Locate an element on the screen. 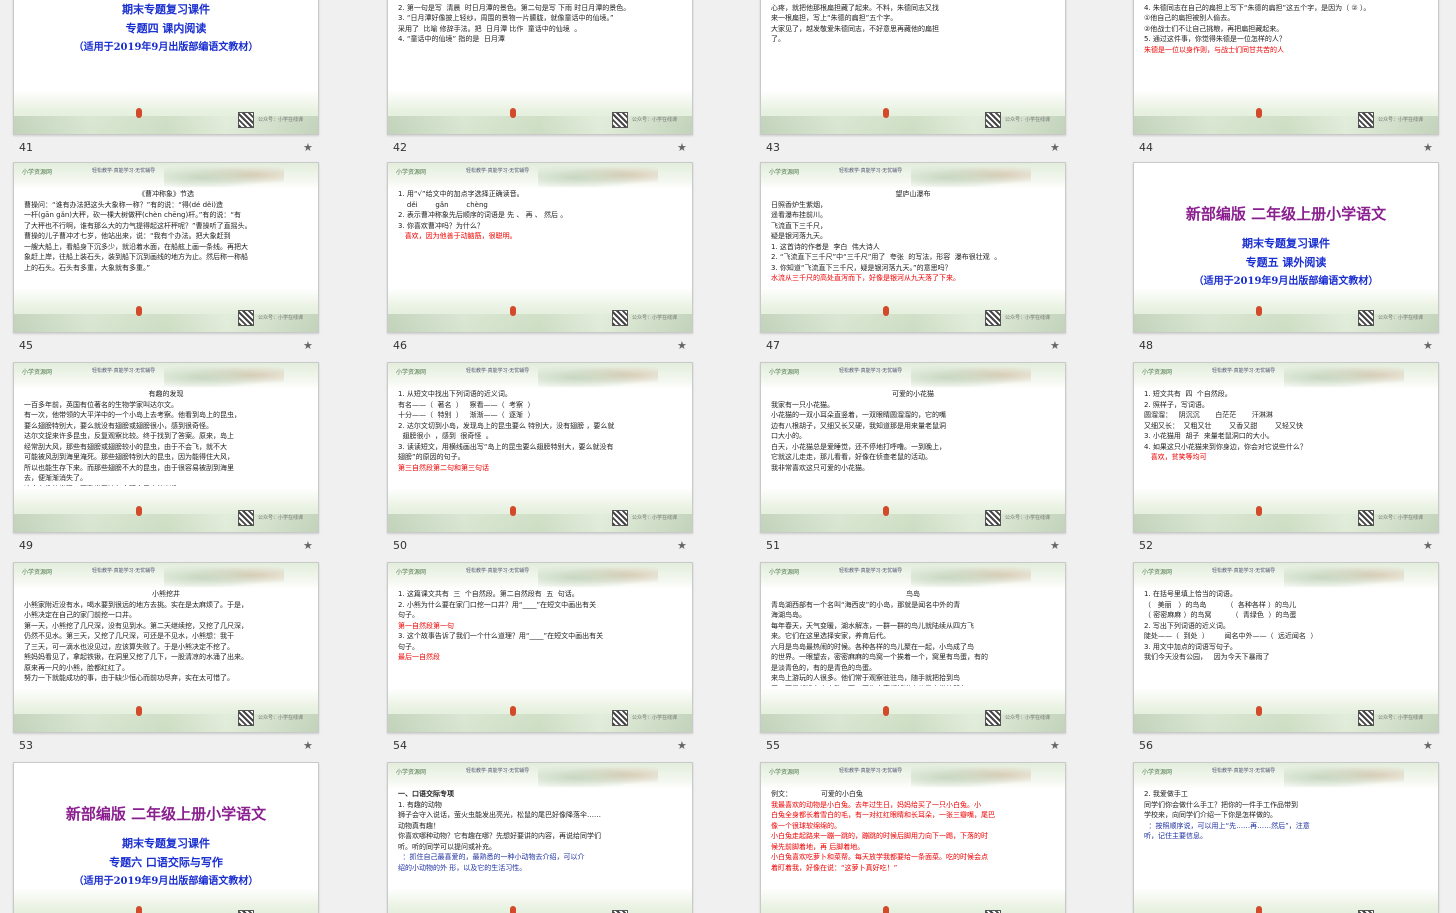  content-line: 翅膀”的原因的句子。 is located at coordinates (431, 457).